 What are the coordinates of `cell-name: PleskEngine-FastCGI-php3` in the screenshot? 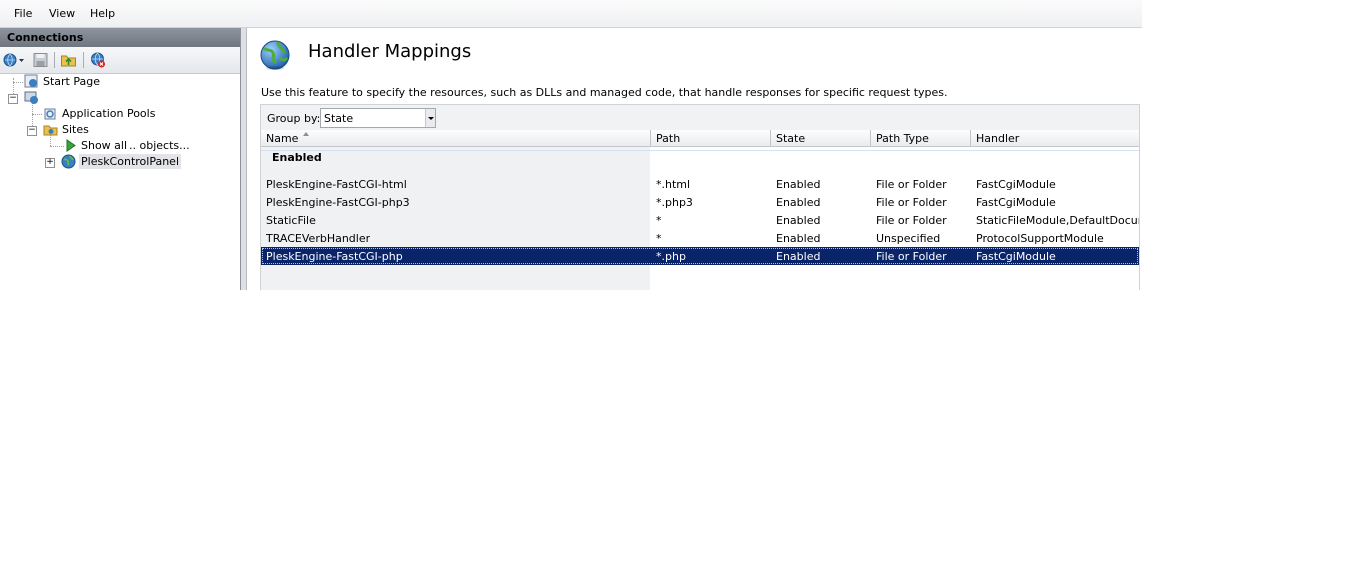 It's located at (338, 202).